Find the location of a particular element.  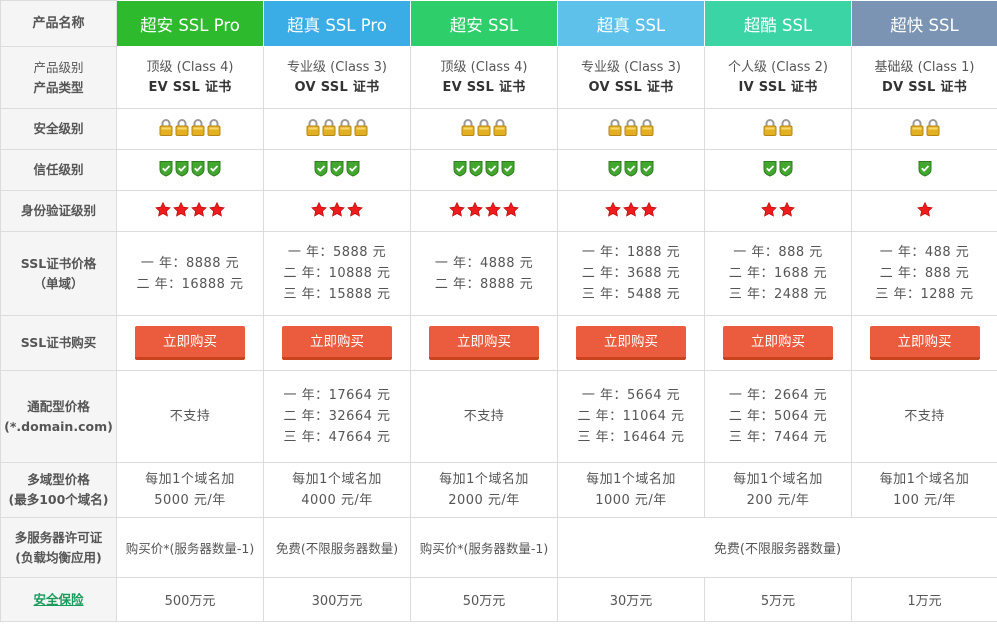

label-price: SSL证书价格 （单域） is located at coordinates (58, 273).